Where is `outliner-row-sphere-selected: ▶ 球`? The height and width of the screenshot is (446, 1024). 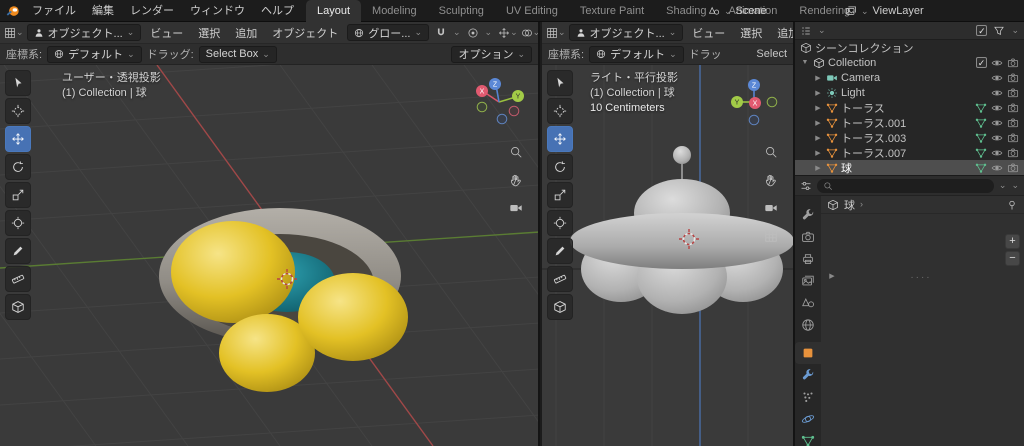
outliner-row-sphere-selected: ▶ 球 is located at coordinates (909, 167).